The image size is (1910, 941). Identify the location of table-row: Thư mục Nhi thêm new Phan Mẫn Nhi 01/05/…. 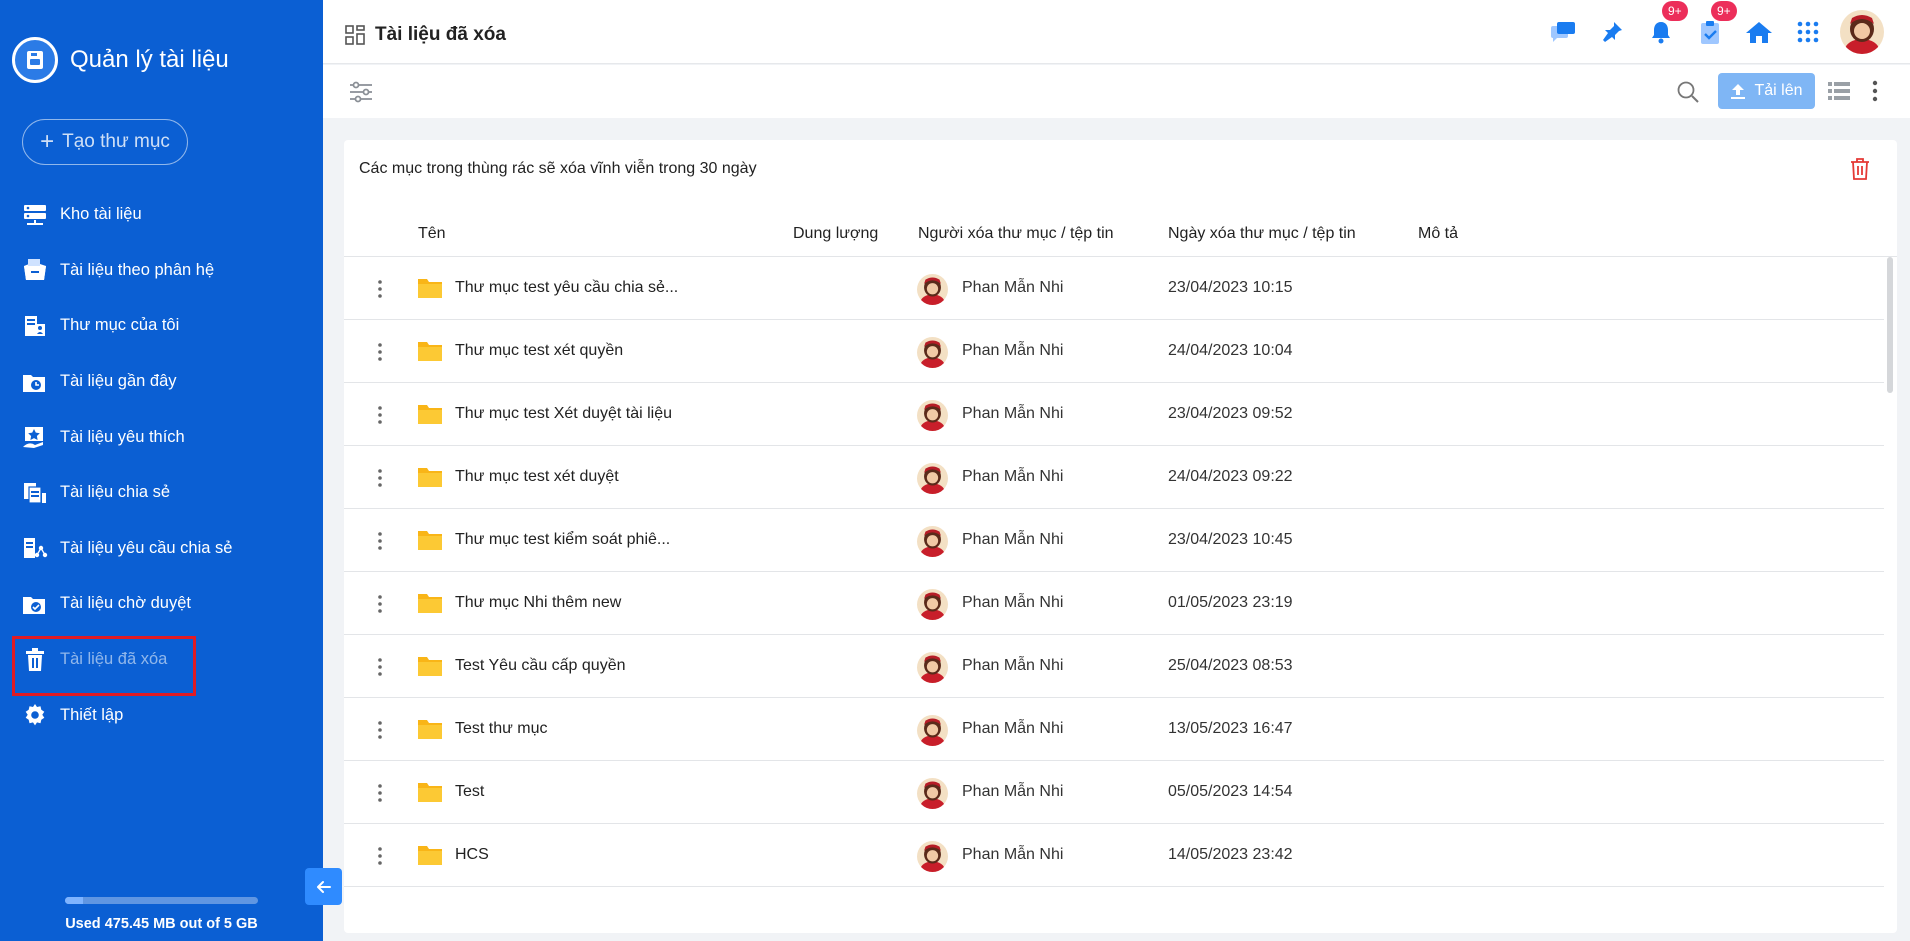
(1114, 603).